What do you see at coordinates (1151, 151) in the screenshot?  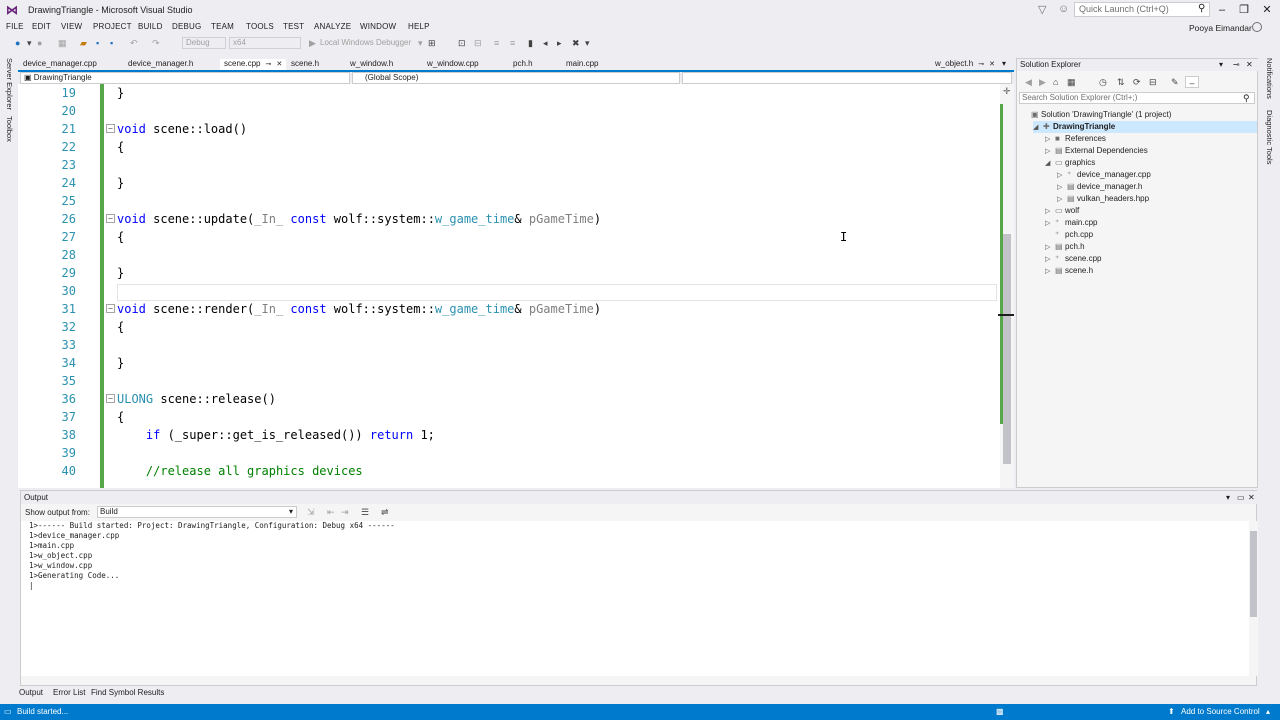 I see `tree-item: ▷ ▤ External Dependencies` at bounding box center [1151, 151].